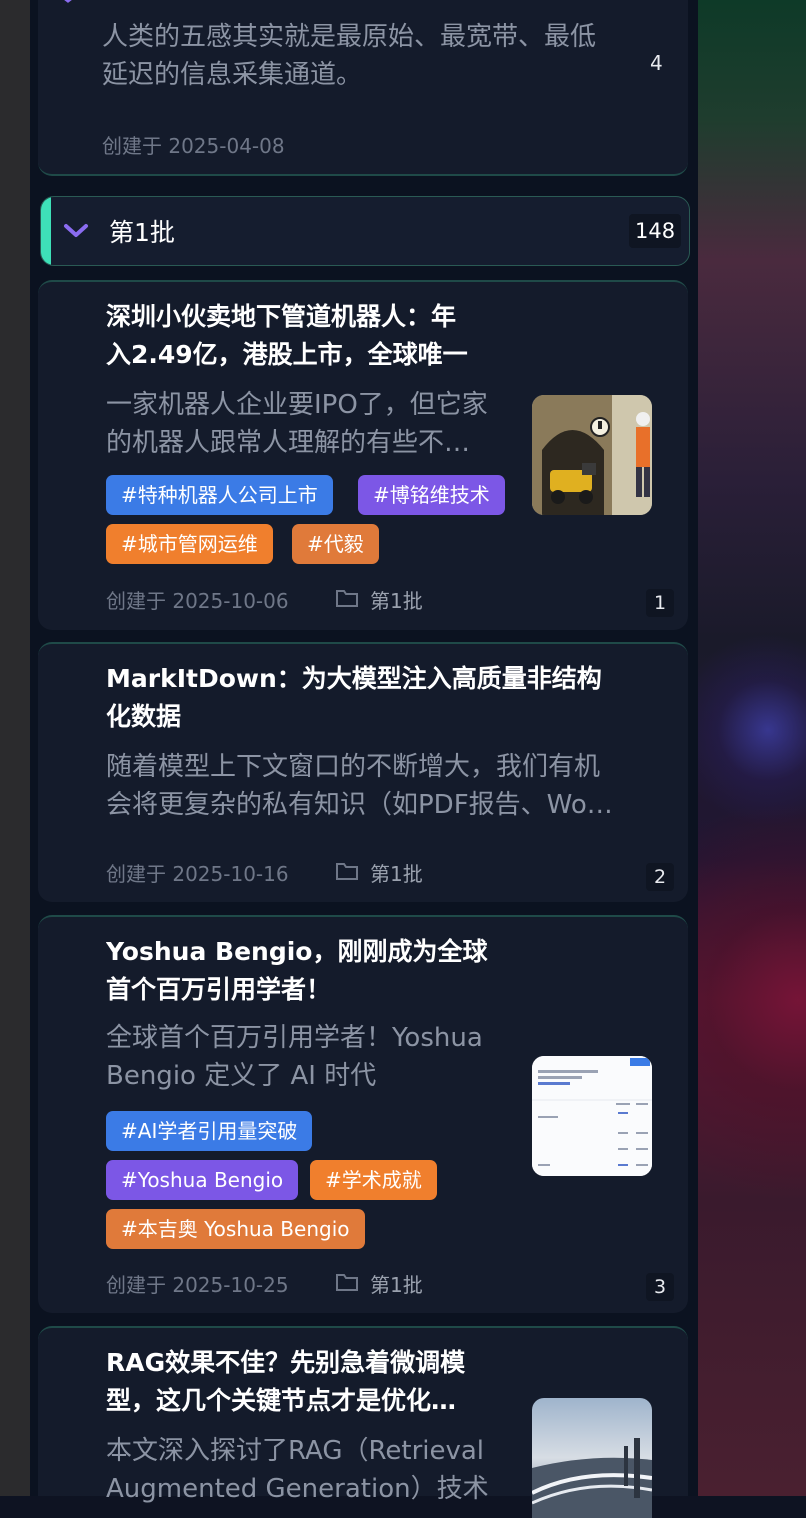 The image size is (806, 1518). What do you see at coordinates (297, 951) in the screenshot?
I see `title-line: Yoshua Bengio，刚刚成为全球` at bounding box center [297, 951].